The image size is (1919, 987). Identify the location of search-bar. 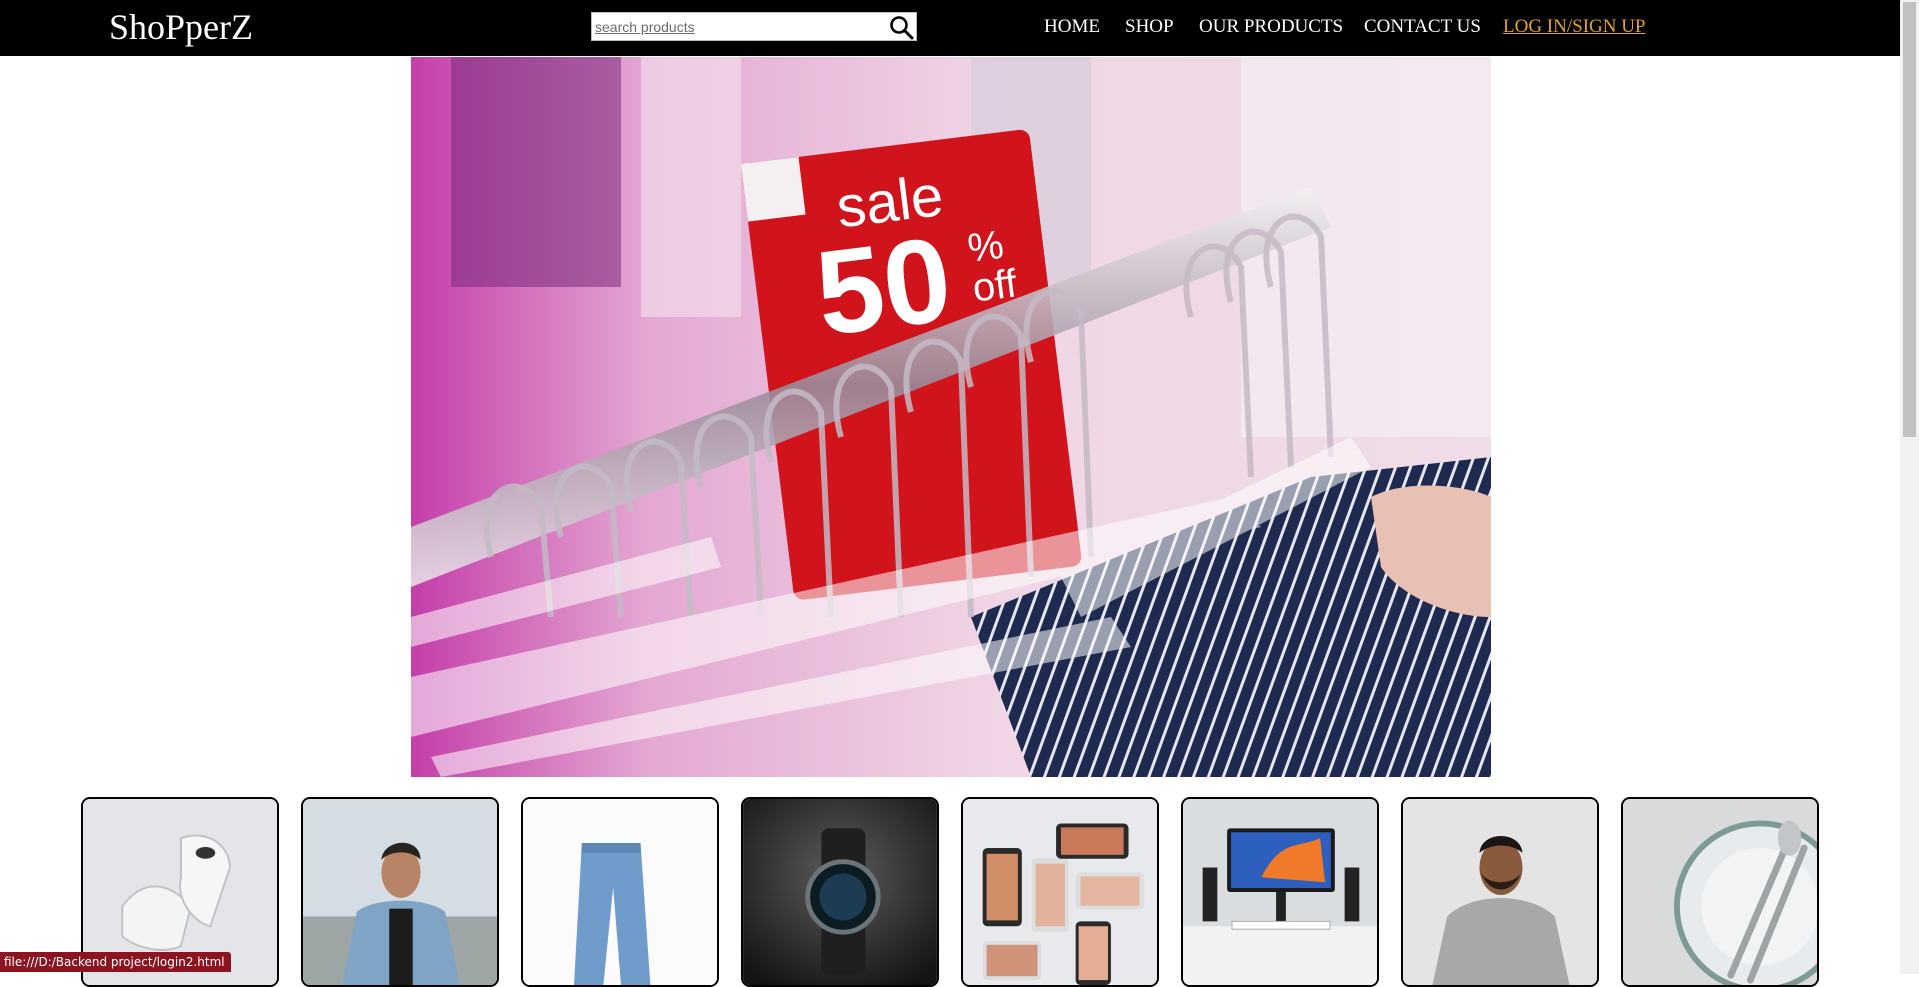
(754, 26).